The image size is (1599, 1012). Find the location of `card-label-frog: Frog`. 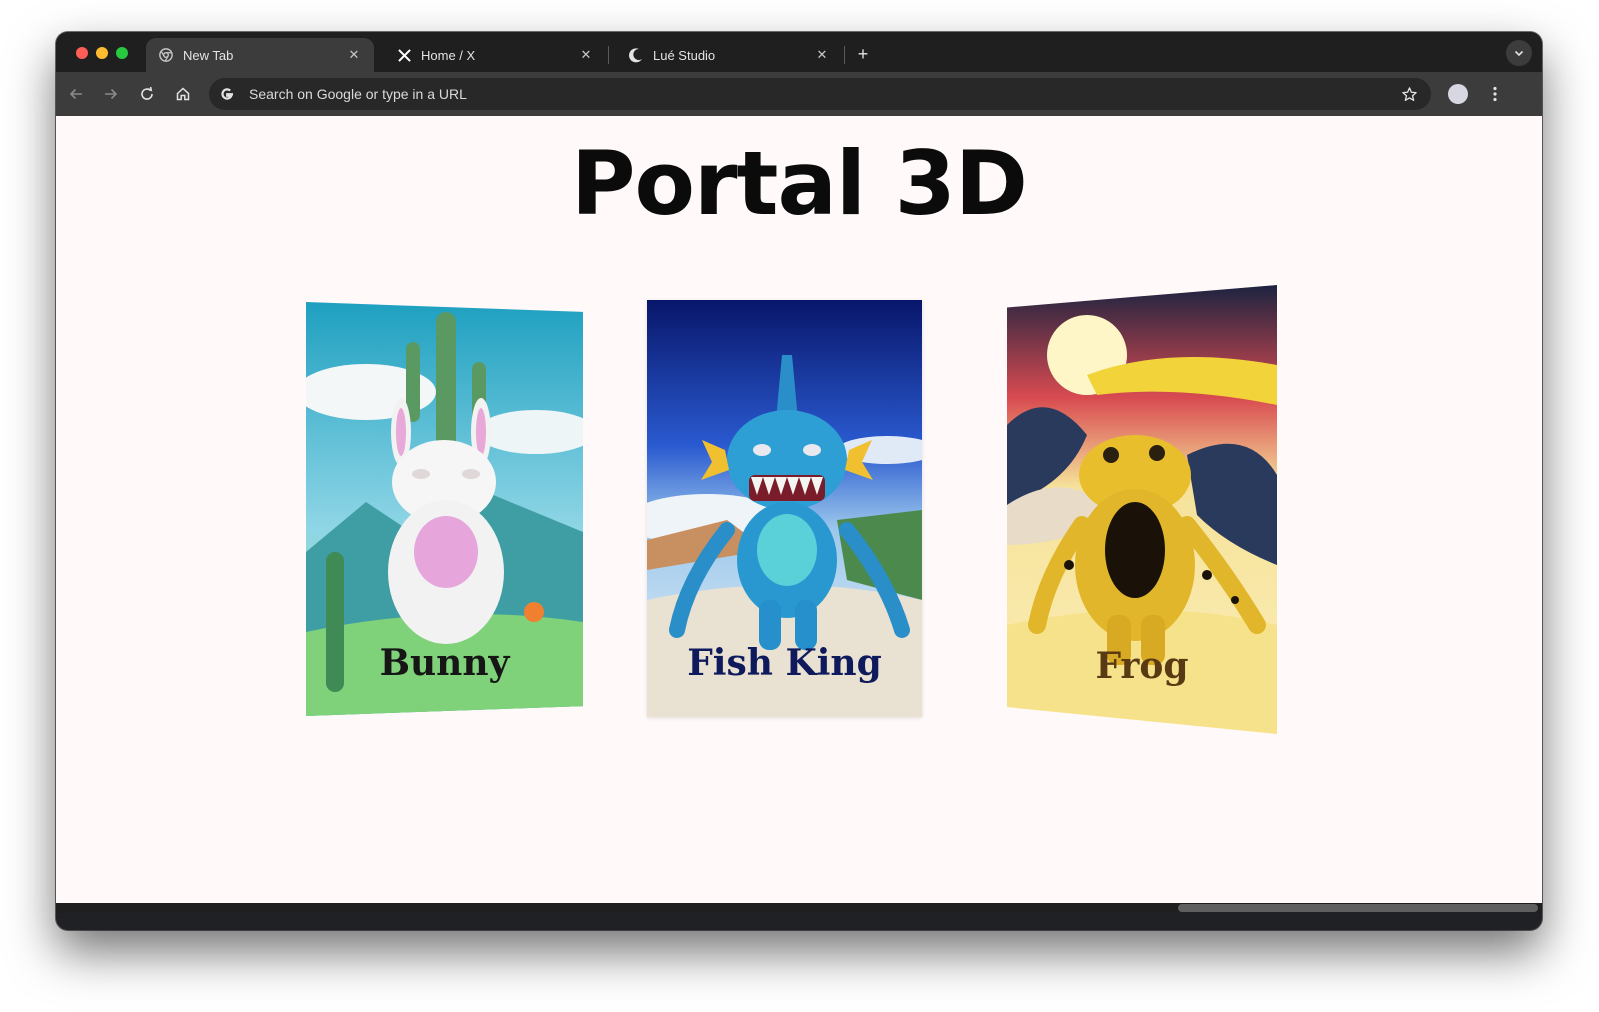

card-label-frog: Frog is located at coordinates (1142, 666).